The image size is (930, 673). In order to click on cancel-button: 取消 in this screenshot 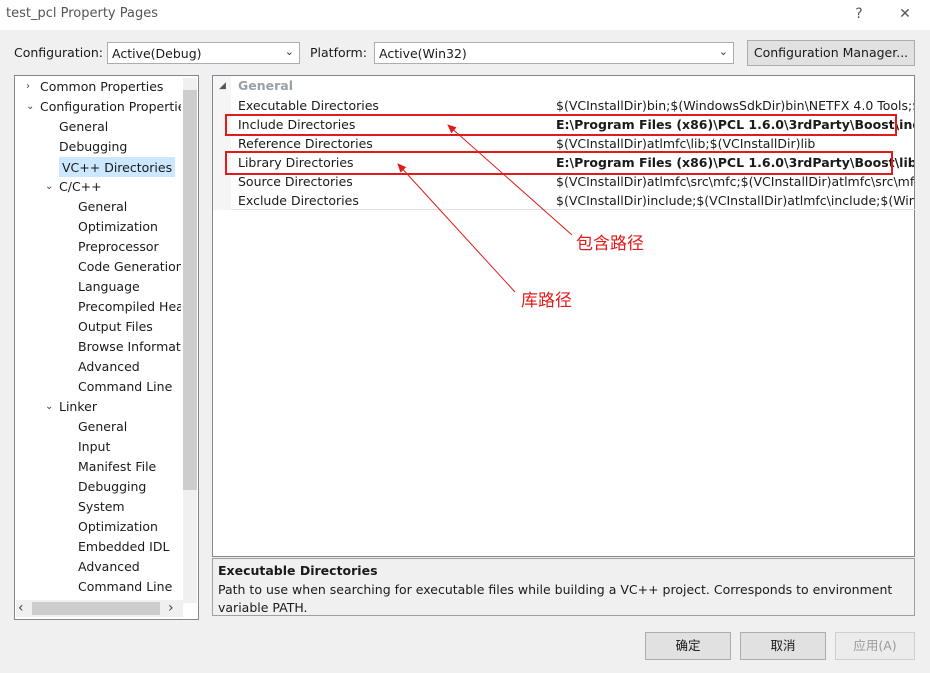, I will do `click(783, 646)`.